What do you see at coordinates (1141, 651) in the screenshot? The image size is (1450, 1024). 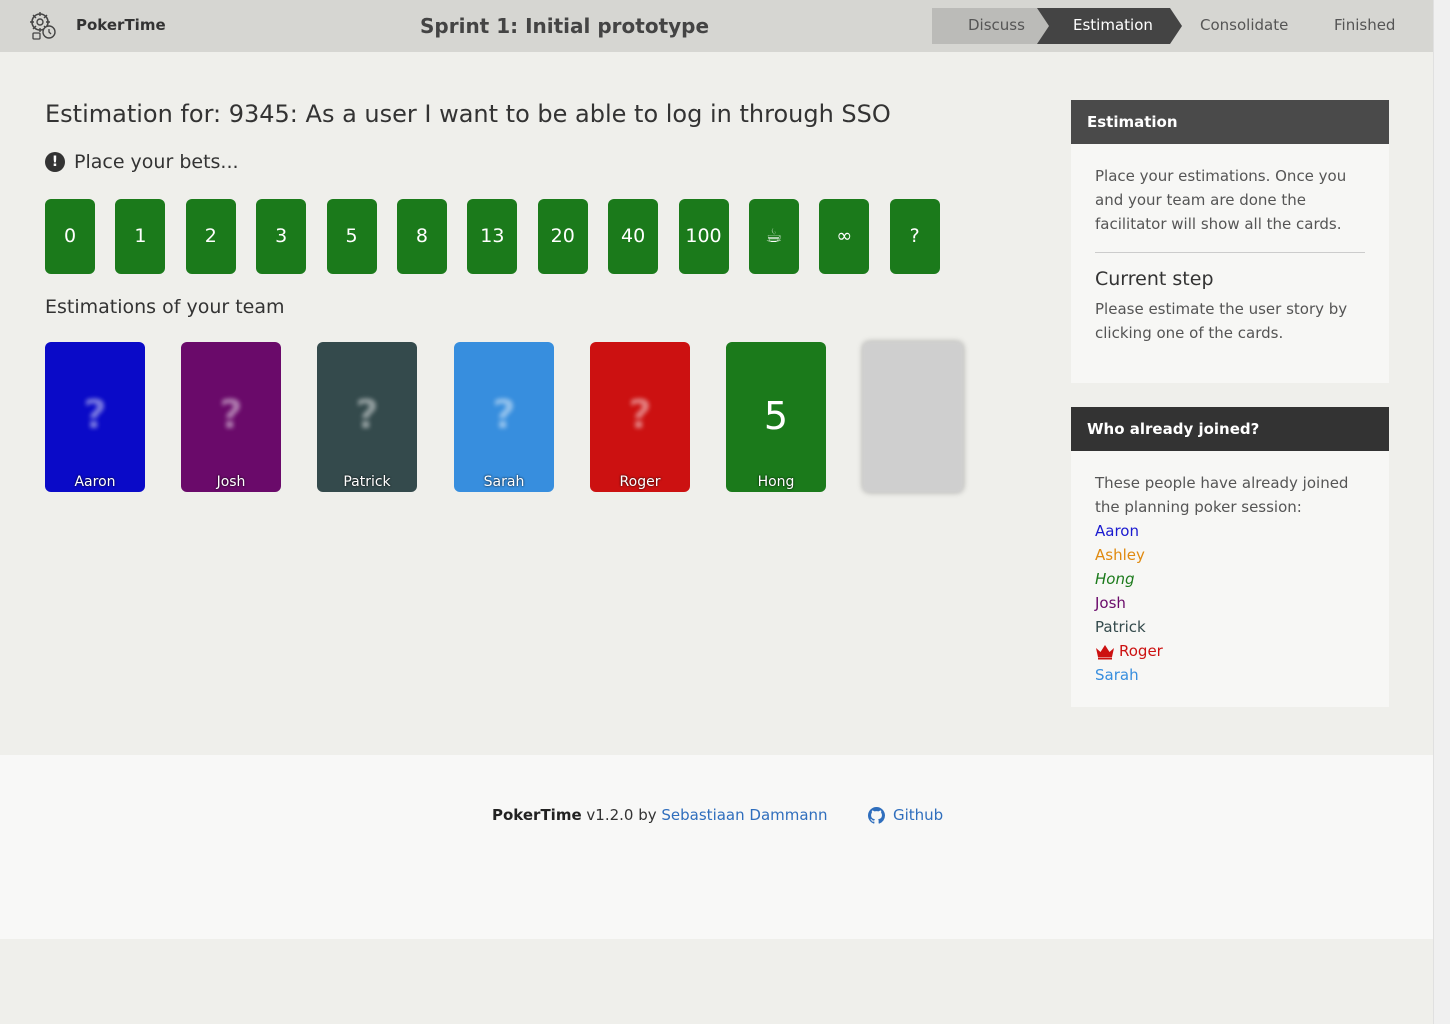 I see `person-name: Roger` at bounding box center [1141, 651].